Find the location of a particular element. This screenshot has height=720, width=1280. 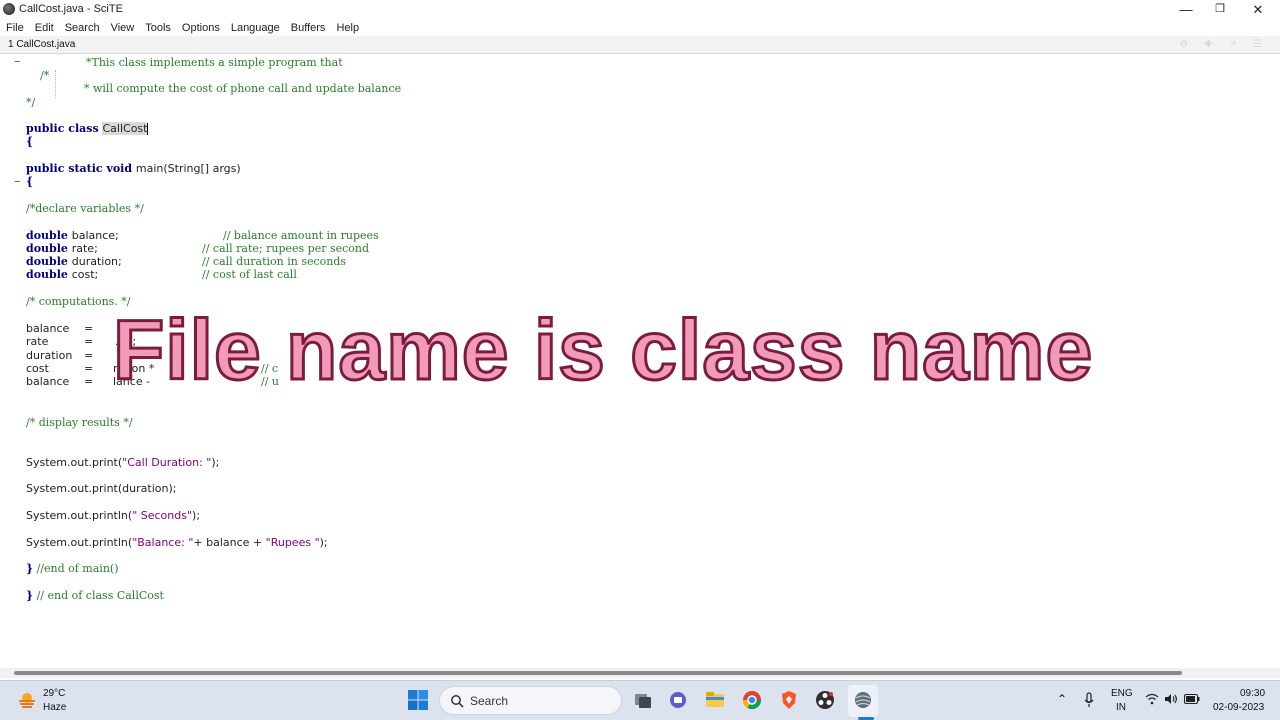

menu-search: Search is located at coordinates (82, 28).